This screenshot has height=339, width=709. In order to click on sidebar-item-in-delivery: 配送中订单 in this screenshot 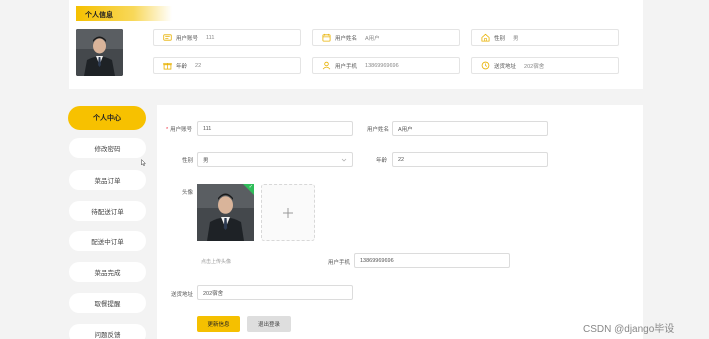, I will do `click(107, 241)`.